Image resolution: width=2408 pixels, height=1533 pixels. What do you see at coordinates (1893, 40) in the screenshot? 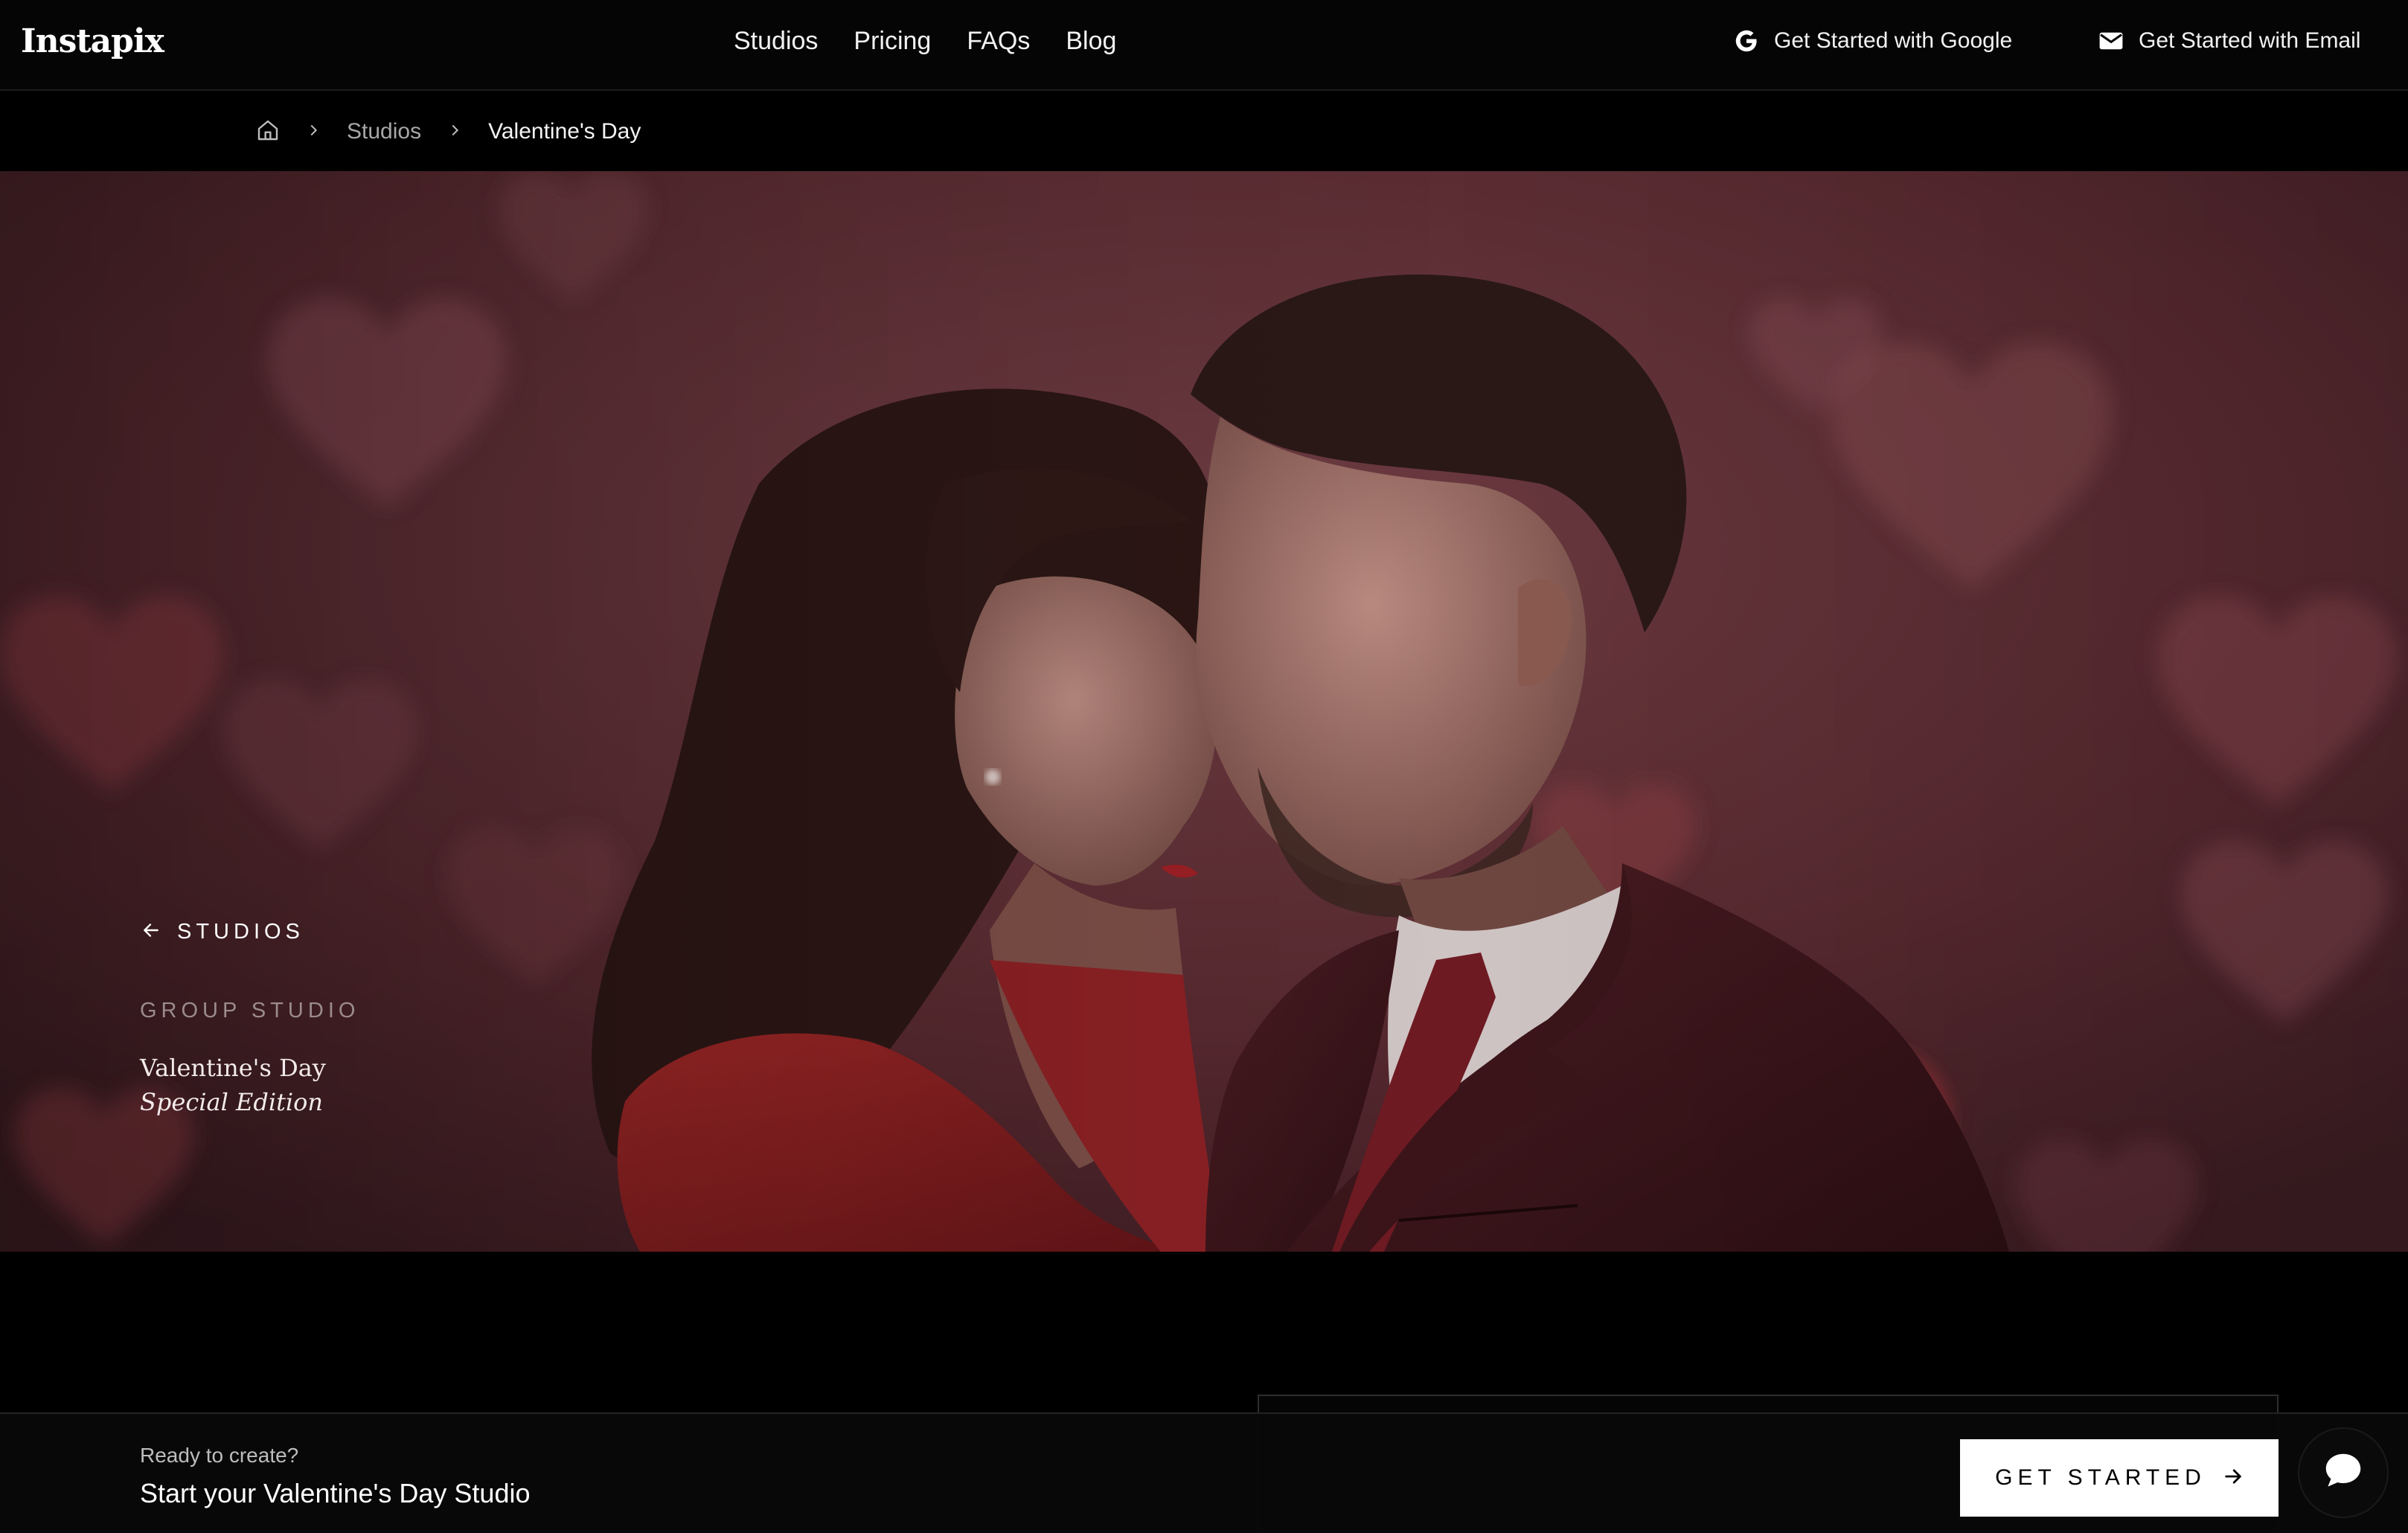
I see `google-signup-label: Get Started with Google` at bounding box center [1893, 40].